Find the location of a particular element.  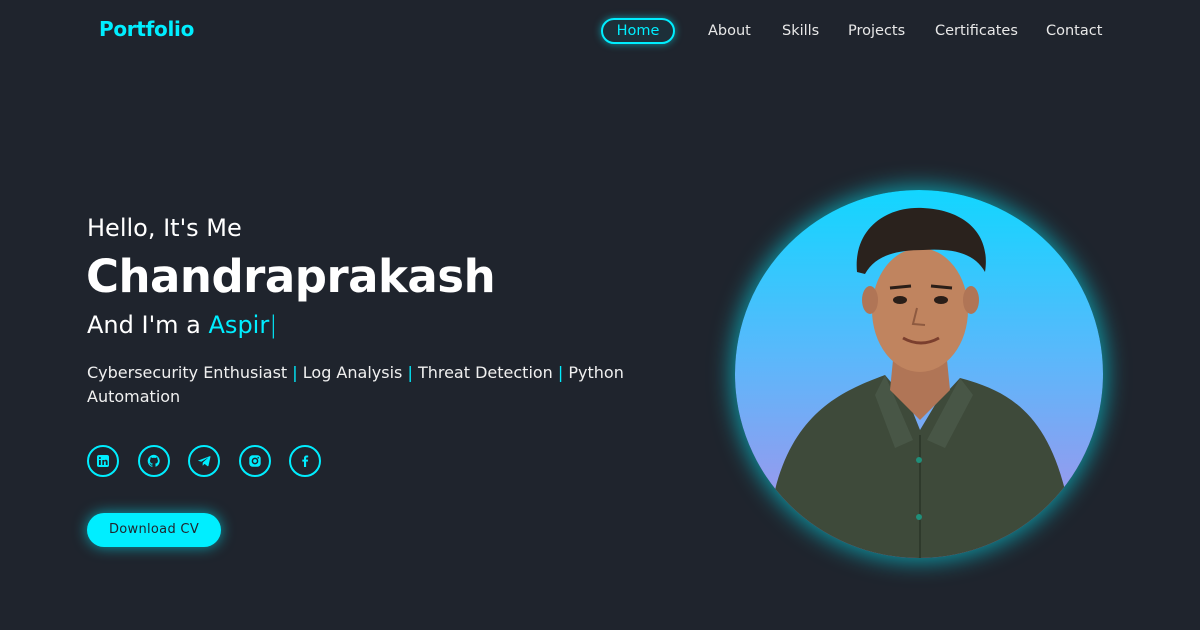

role-typed-text: Aspir is located at coordinates (239, 325).